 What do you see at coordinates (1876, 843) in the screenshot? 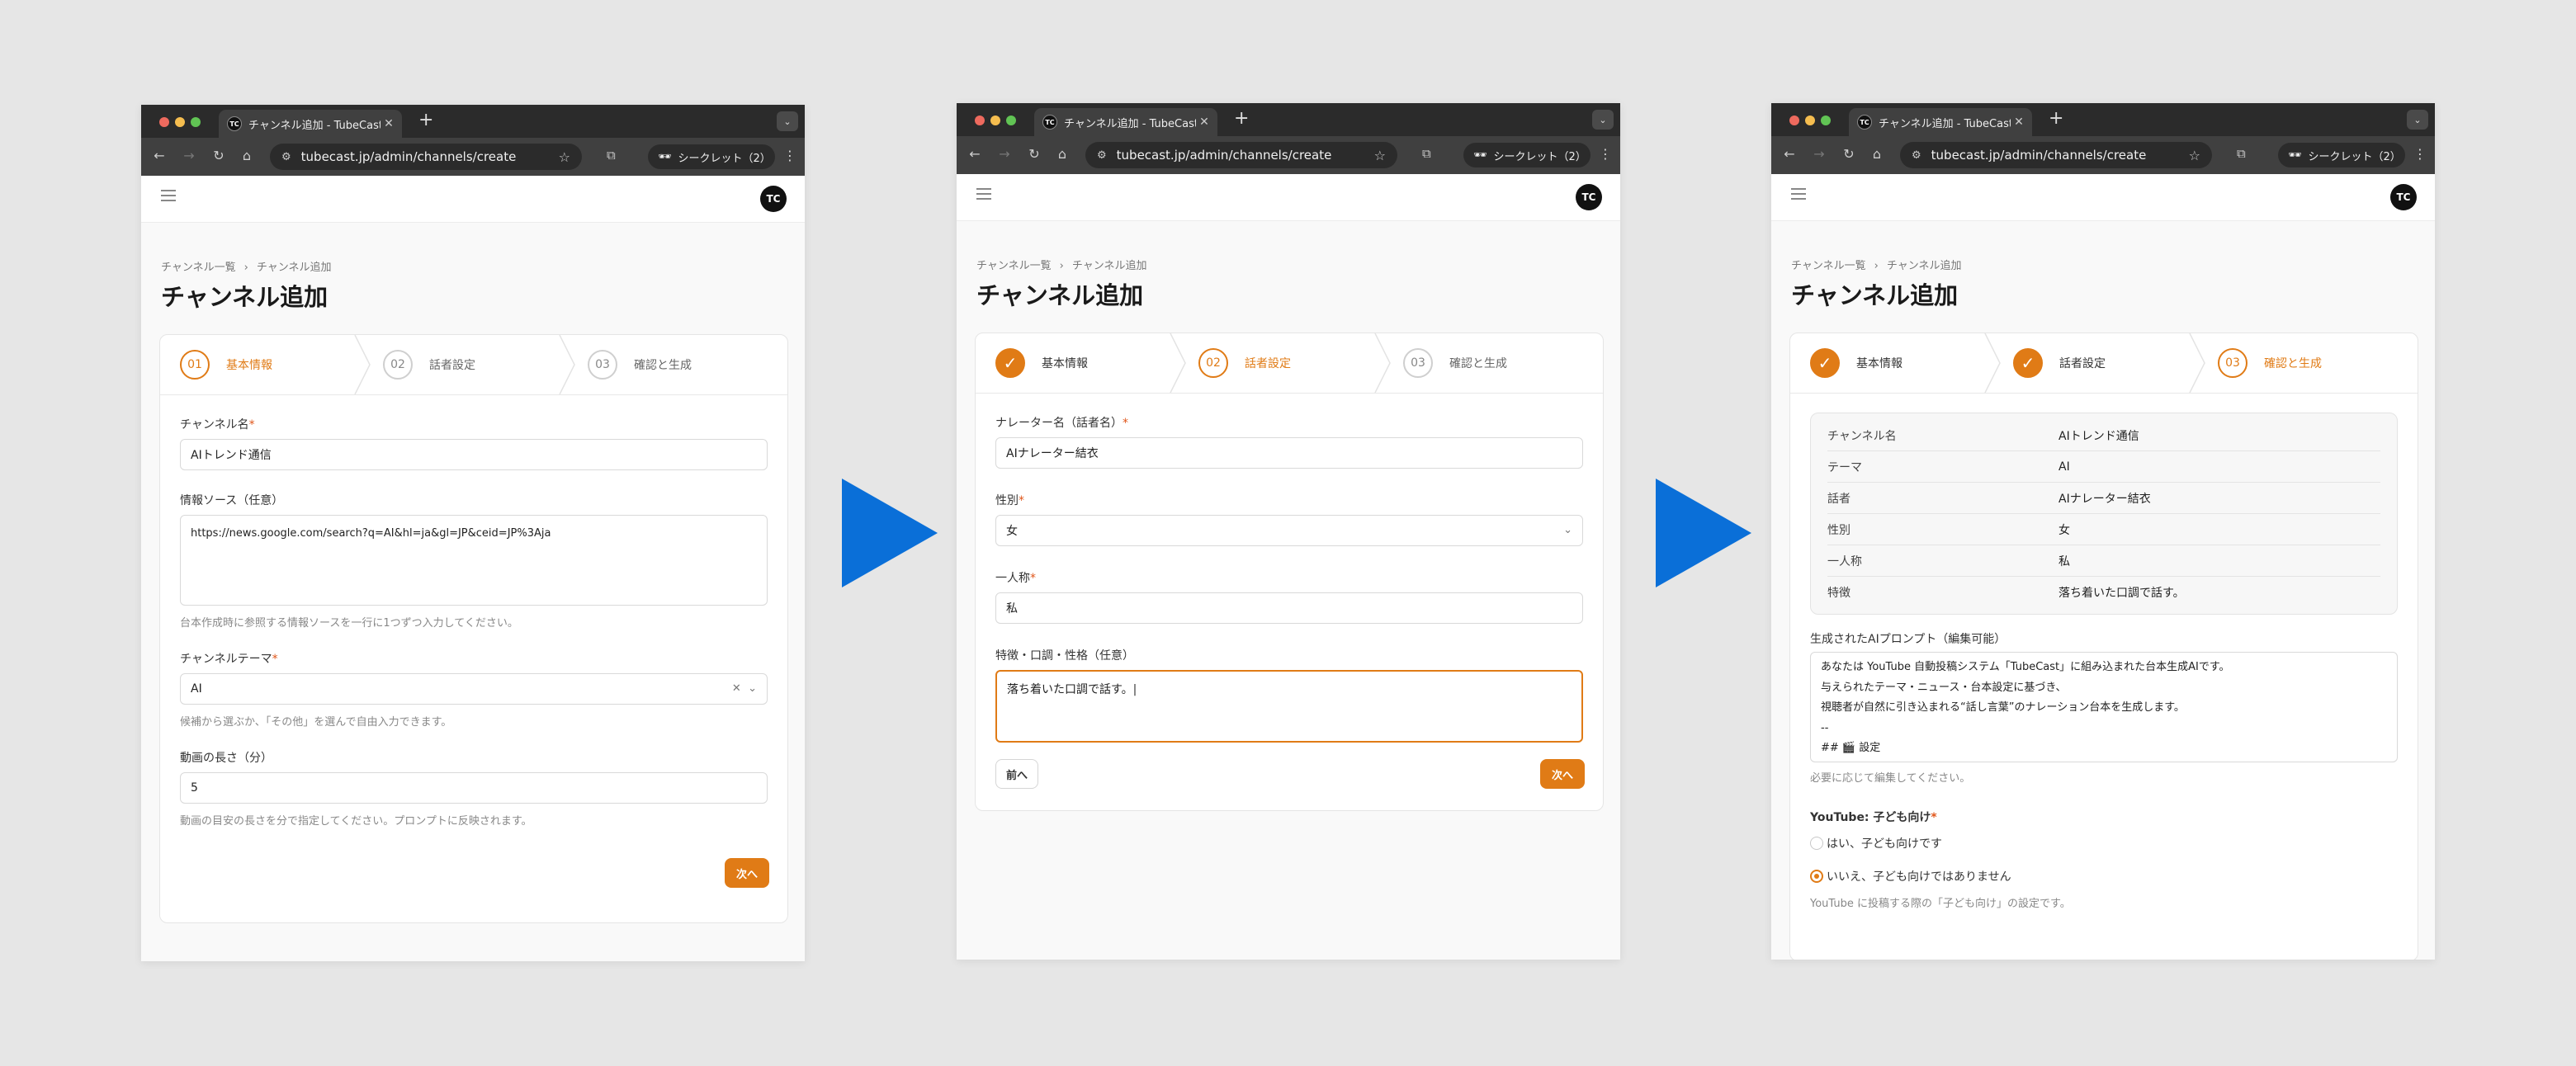
I see `kids-yes-option: はい、子ども向けです` at bounding box center [1876, 843].